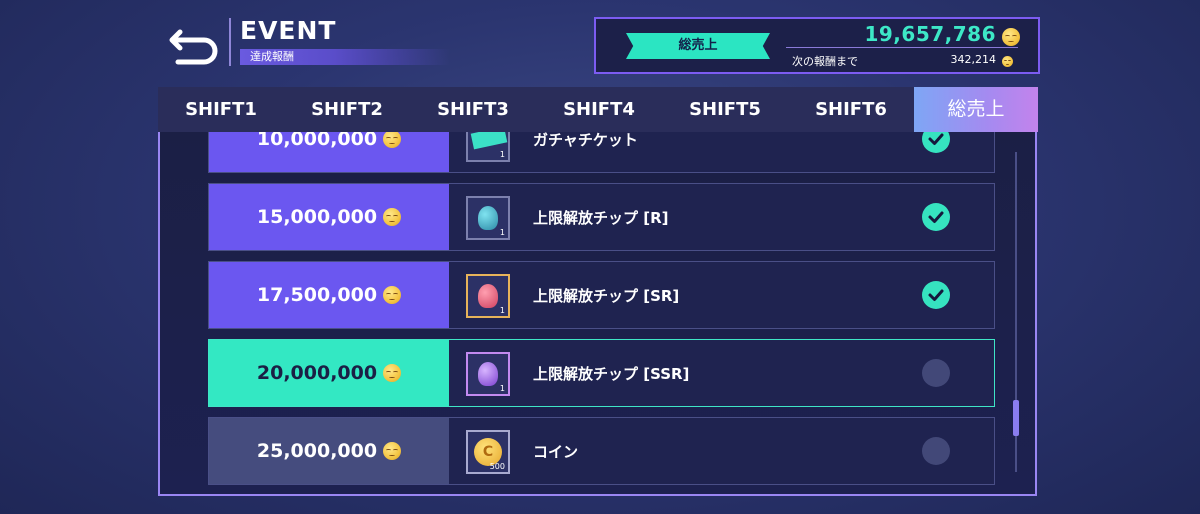  Describe the element at coordinates (345, 57) in the screenshot. I see `page-subtitle: 達成報酬` at that location.